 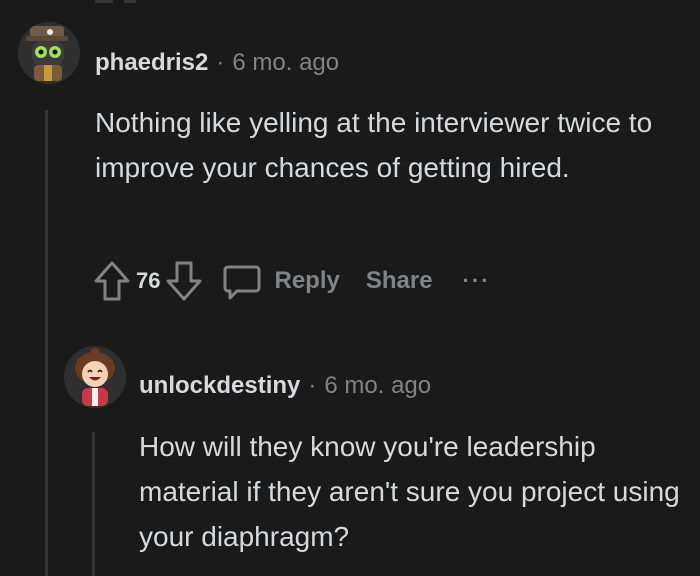 I want to click on comment-actions: 76 Reply Share ···, so click(x=291, y=281).